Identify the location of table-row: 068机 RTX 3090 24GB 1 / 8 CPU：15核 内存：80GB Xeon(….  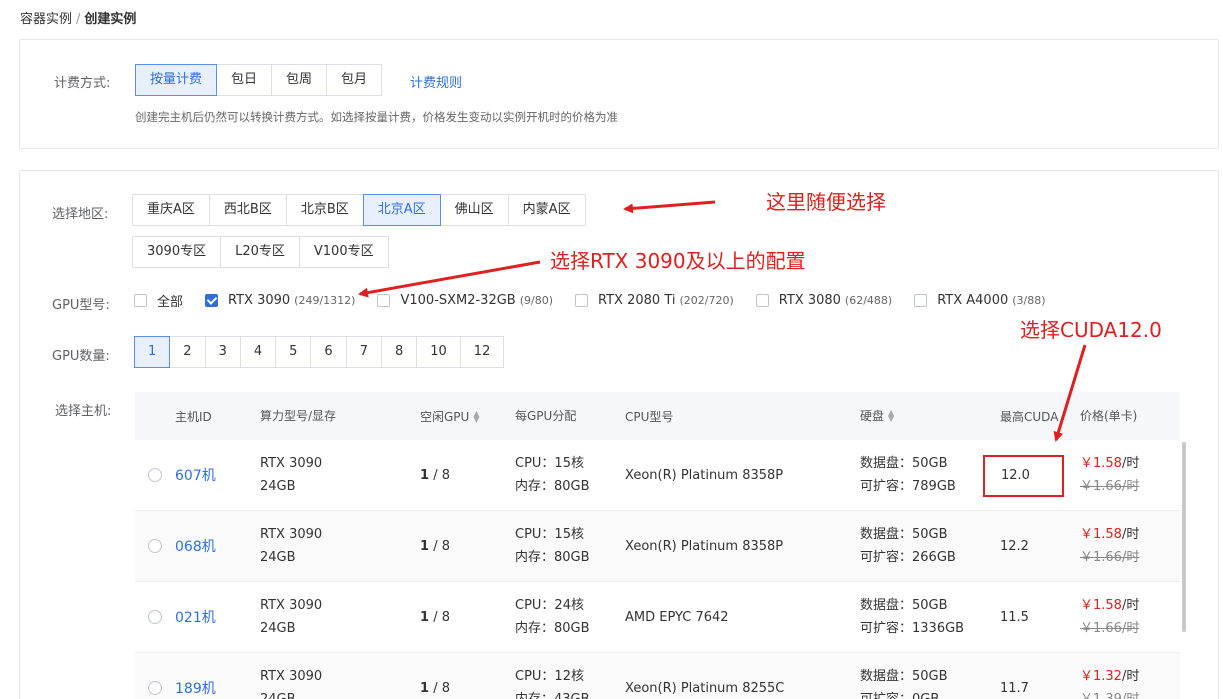
(657, 546).